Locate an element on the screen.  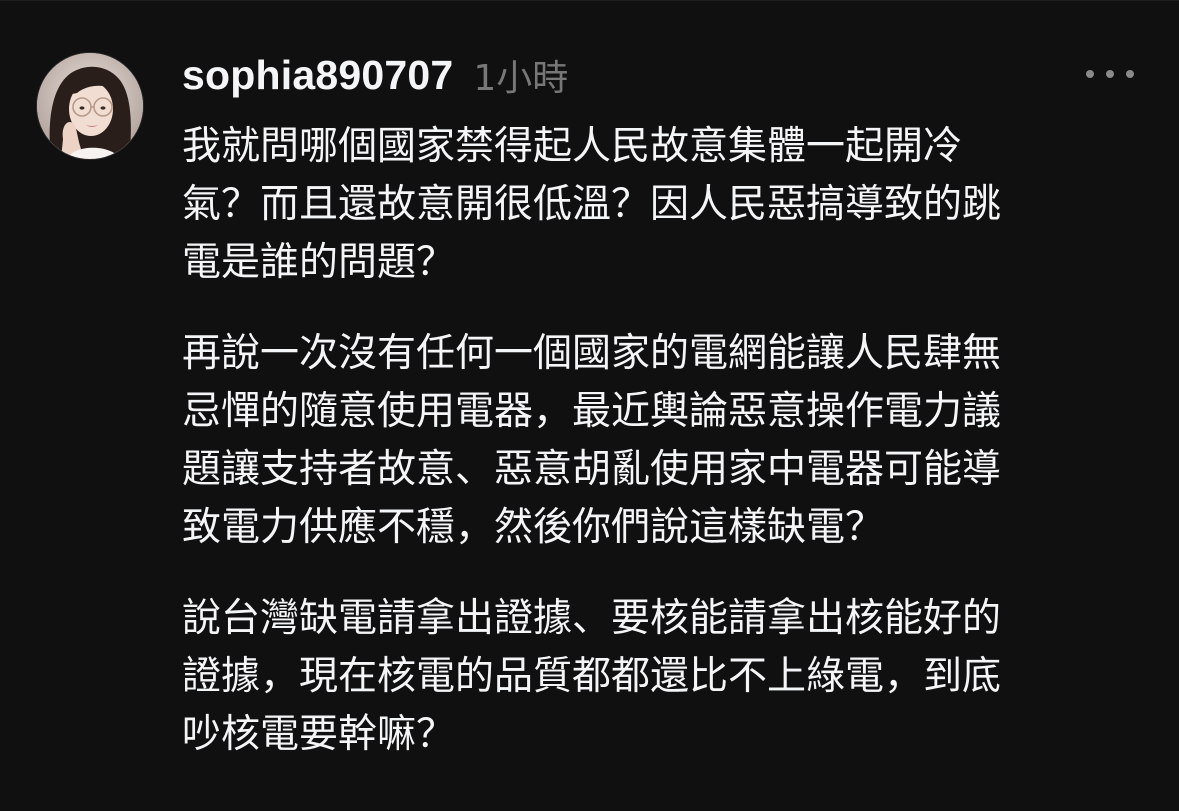
text-line: 再說一次沒有任何一個國家的電網能讓人民肆無 is located at coordinates (592, 353).